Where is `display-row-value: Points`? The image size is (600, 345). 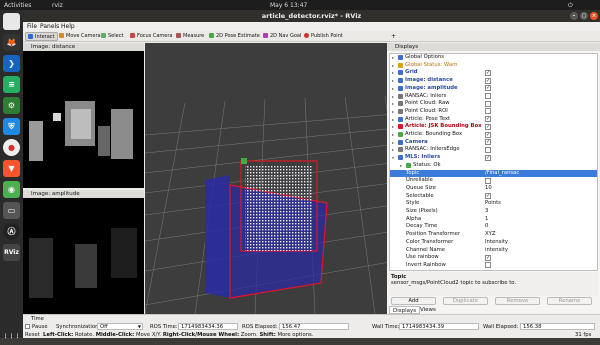
display-row-value: Points is located at coordinates (493, 203).